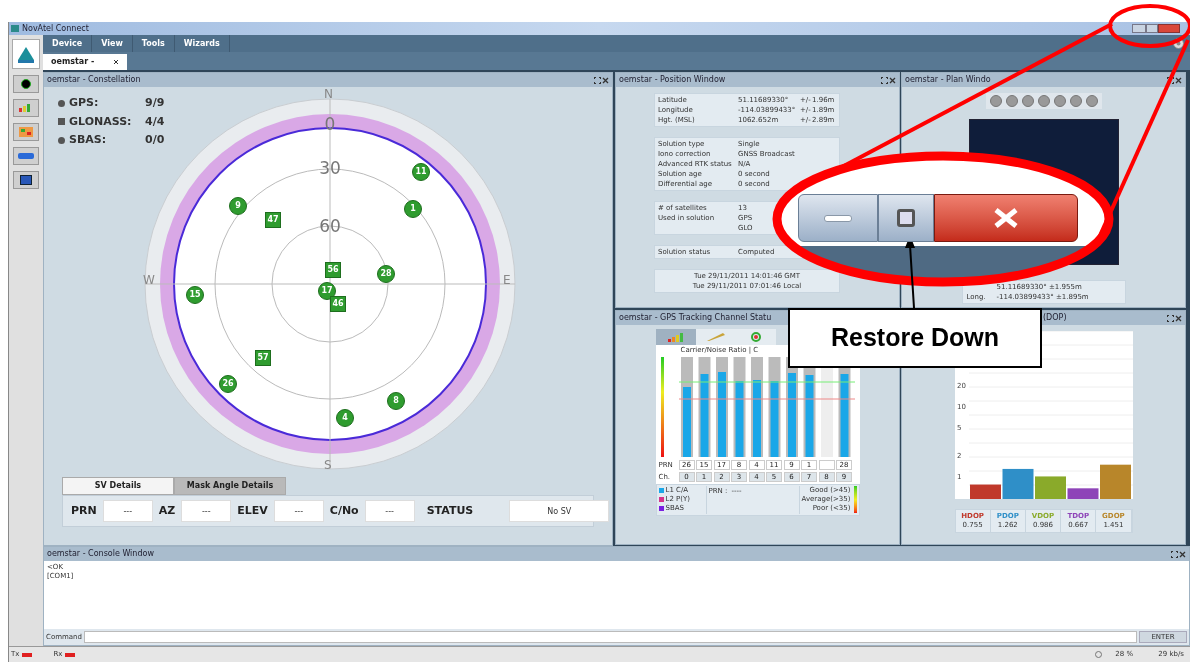 The height and width of the screenshot is (662, 1190). I want to click on square-marker-icon, so click(61, 122).